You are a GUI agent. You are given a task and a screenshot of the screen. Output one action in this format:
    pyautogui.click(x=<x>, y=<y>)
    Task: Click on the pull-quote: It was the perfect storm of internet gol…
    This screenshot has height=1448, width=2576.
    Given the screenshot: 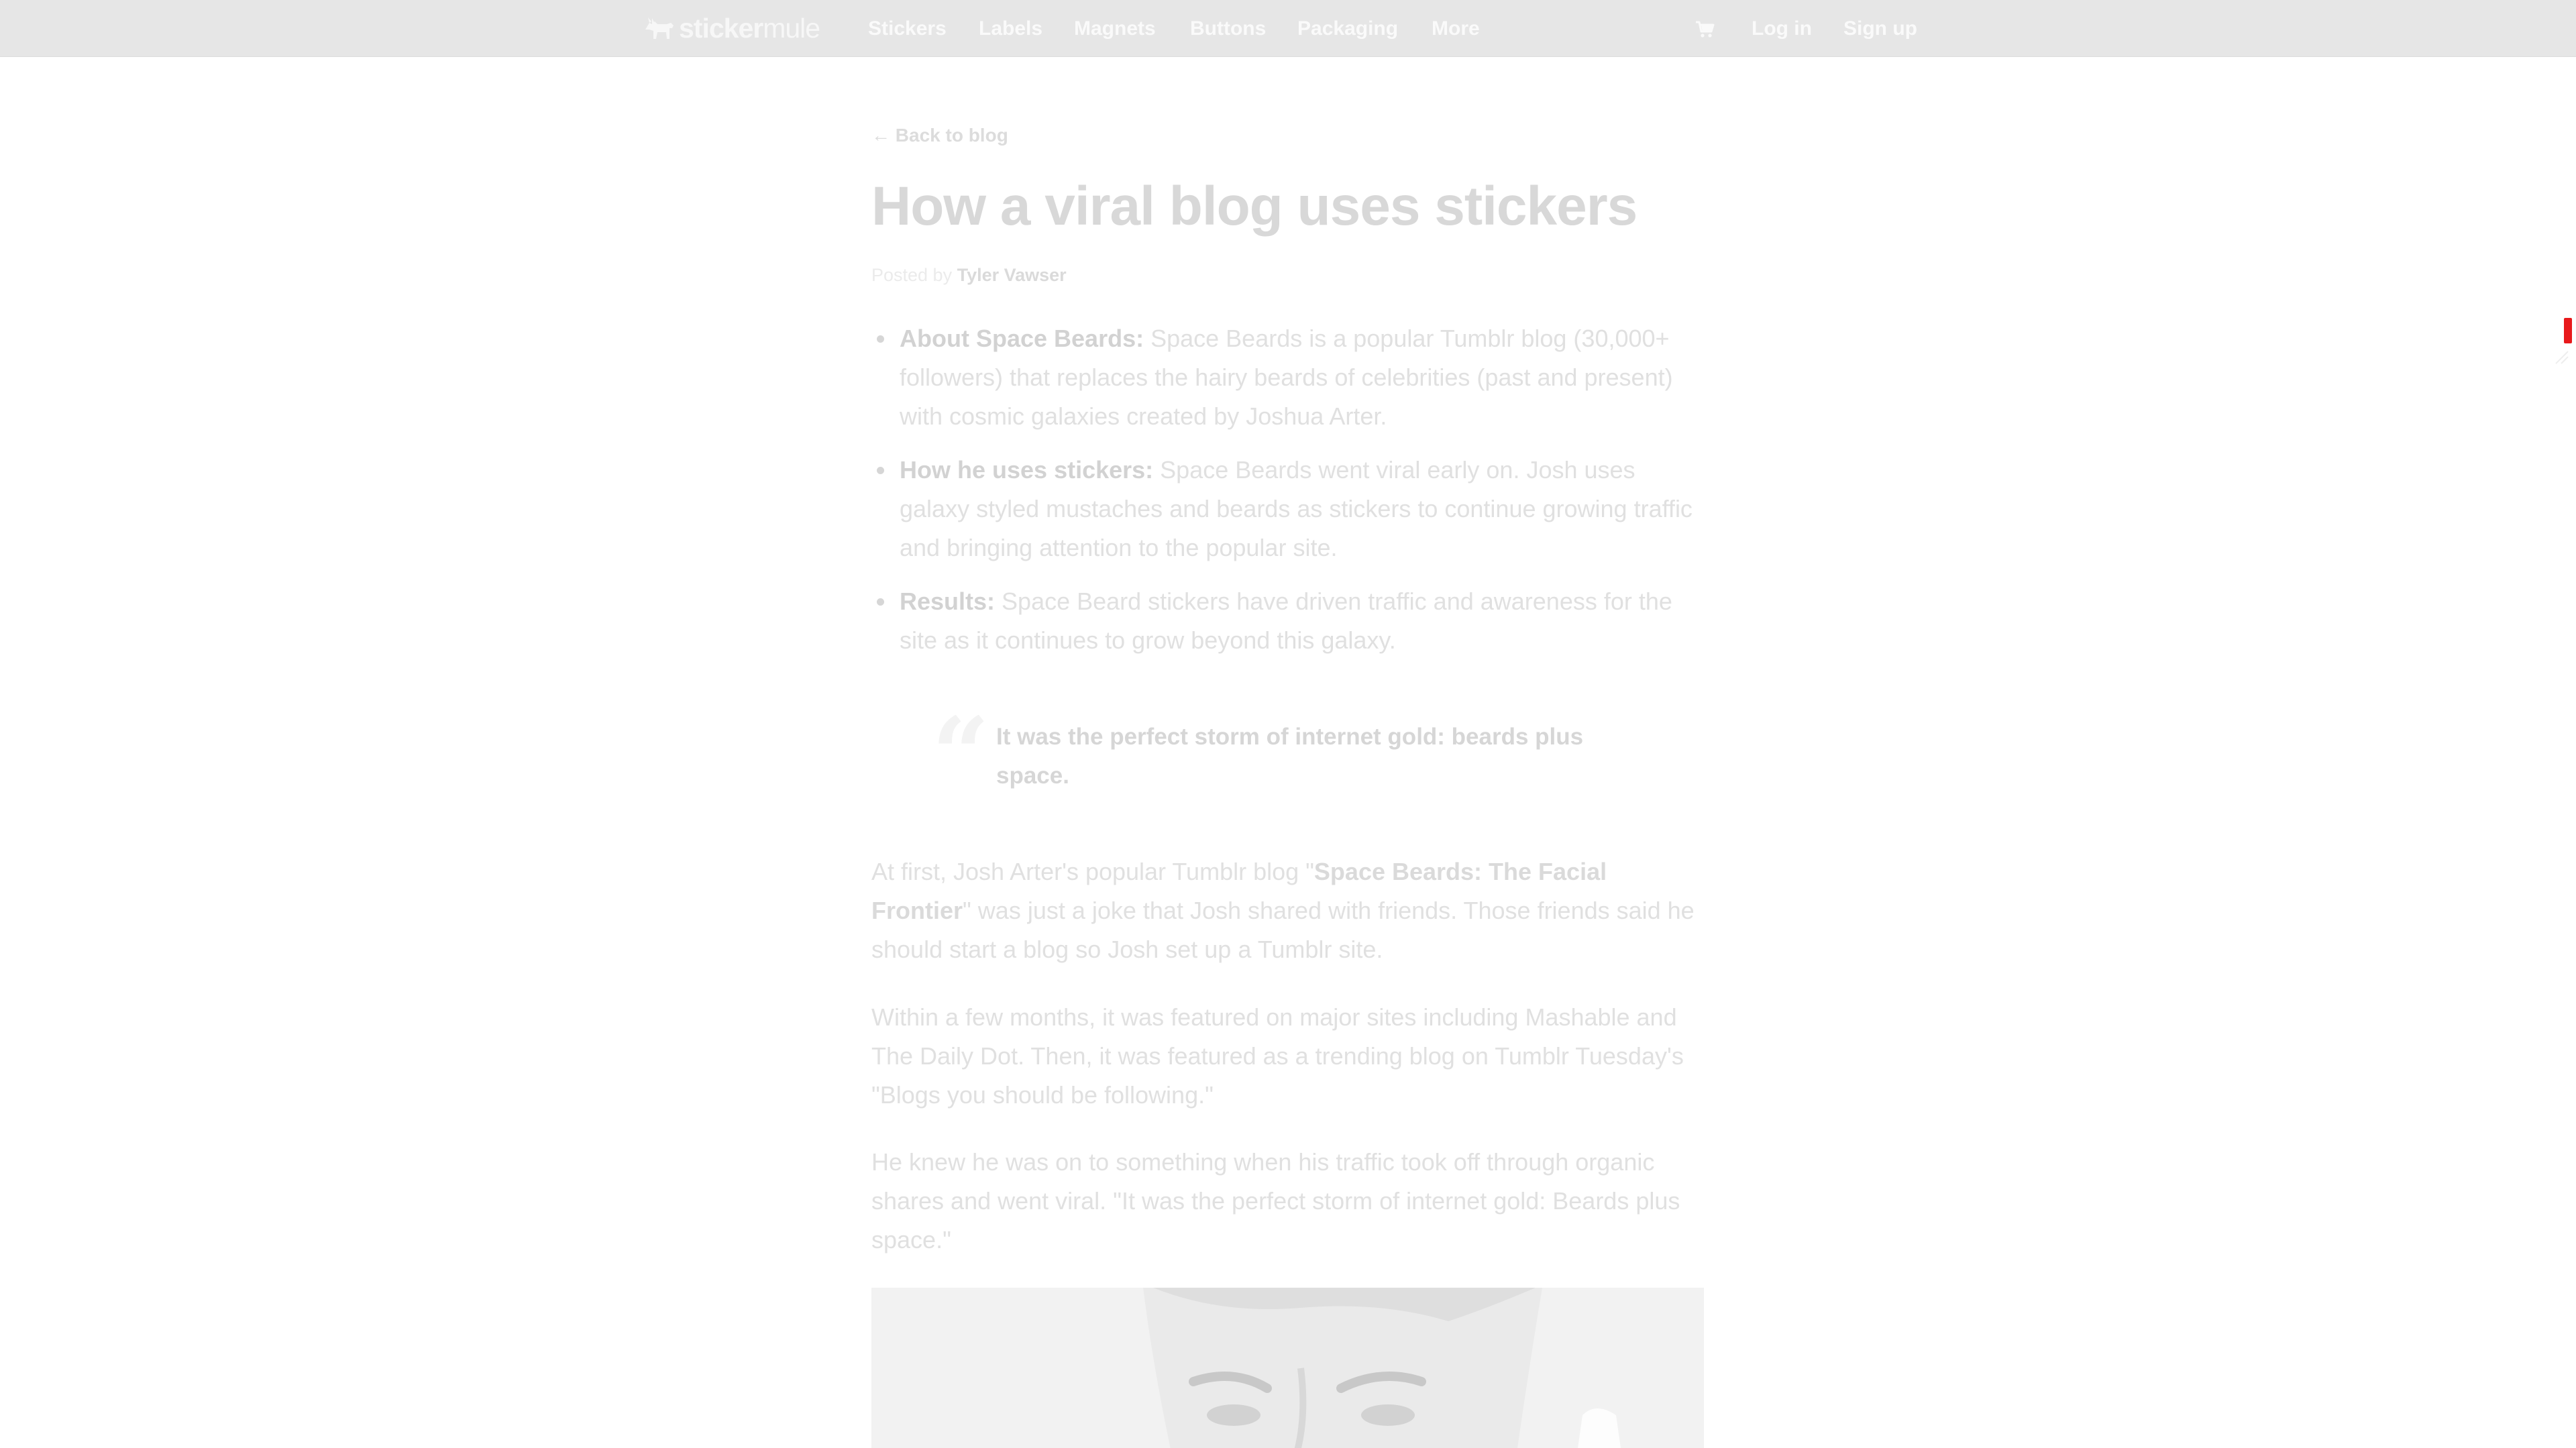 What is the action you would take?
    pyautogui.click(x=1290, y=756)
    